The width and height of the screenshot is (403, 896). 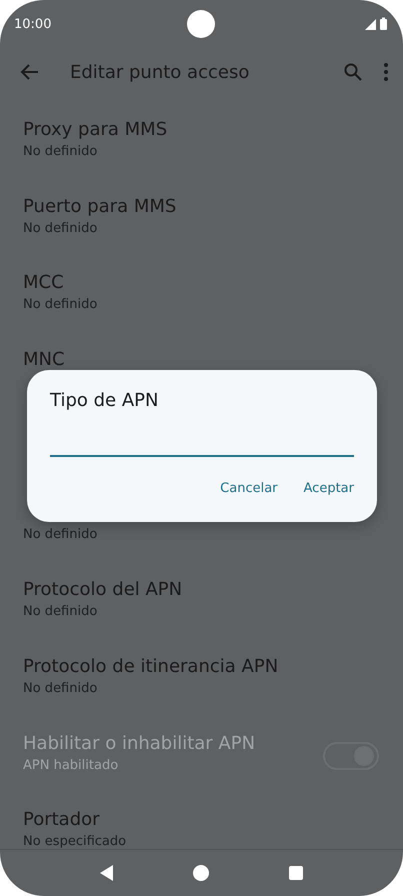 What do you see at coordinates (353, 72) in the screenshot?
I see `search-icon` at bounding box center [353, 72].